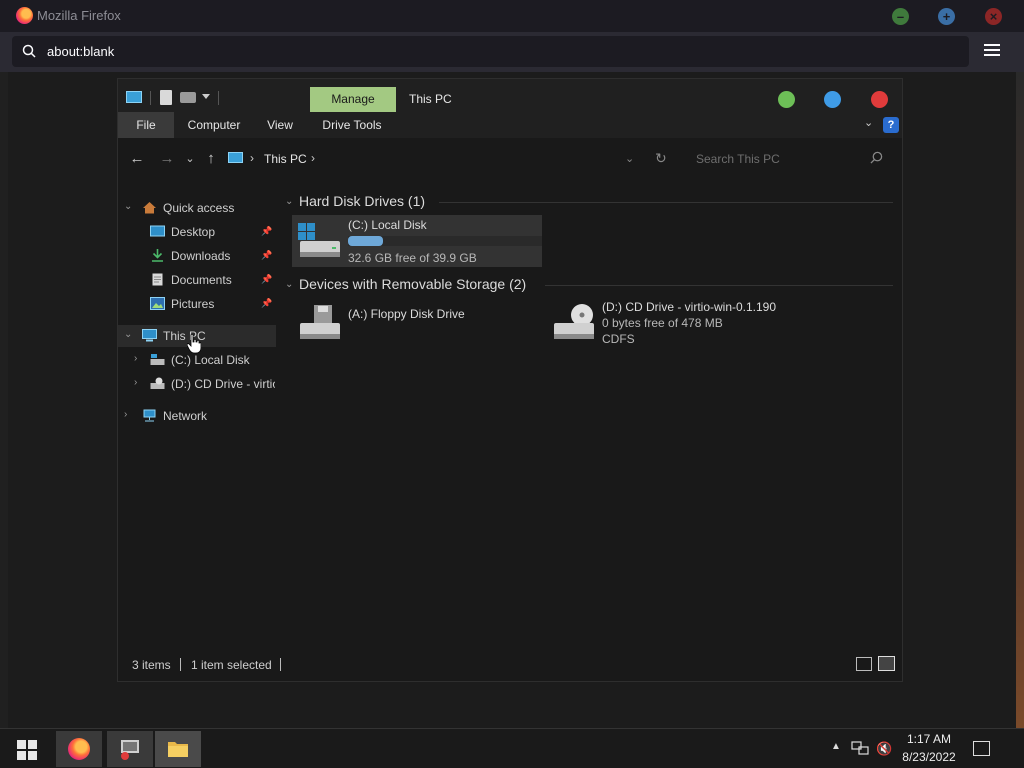  What do you see at coordinates (946, 16) in the screenshot?
I see `firefox-maximize-button` at bounding box center [946, 16].